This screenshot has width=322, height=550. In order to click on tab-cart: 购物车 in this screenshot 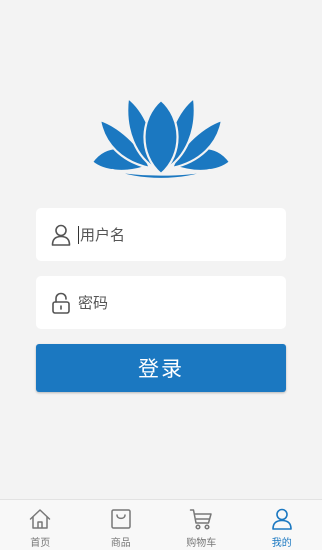, I will do `click(201, 525)`.